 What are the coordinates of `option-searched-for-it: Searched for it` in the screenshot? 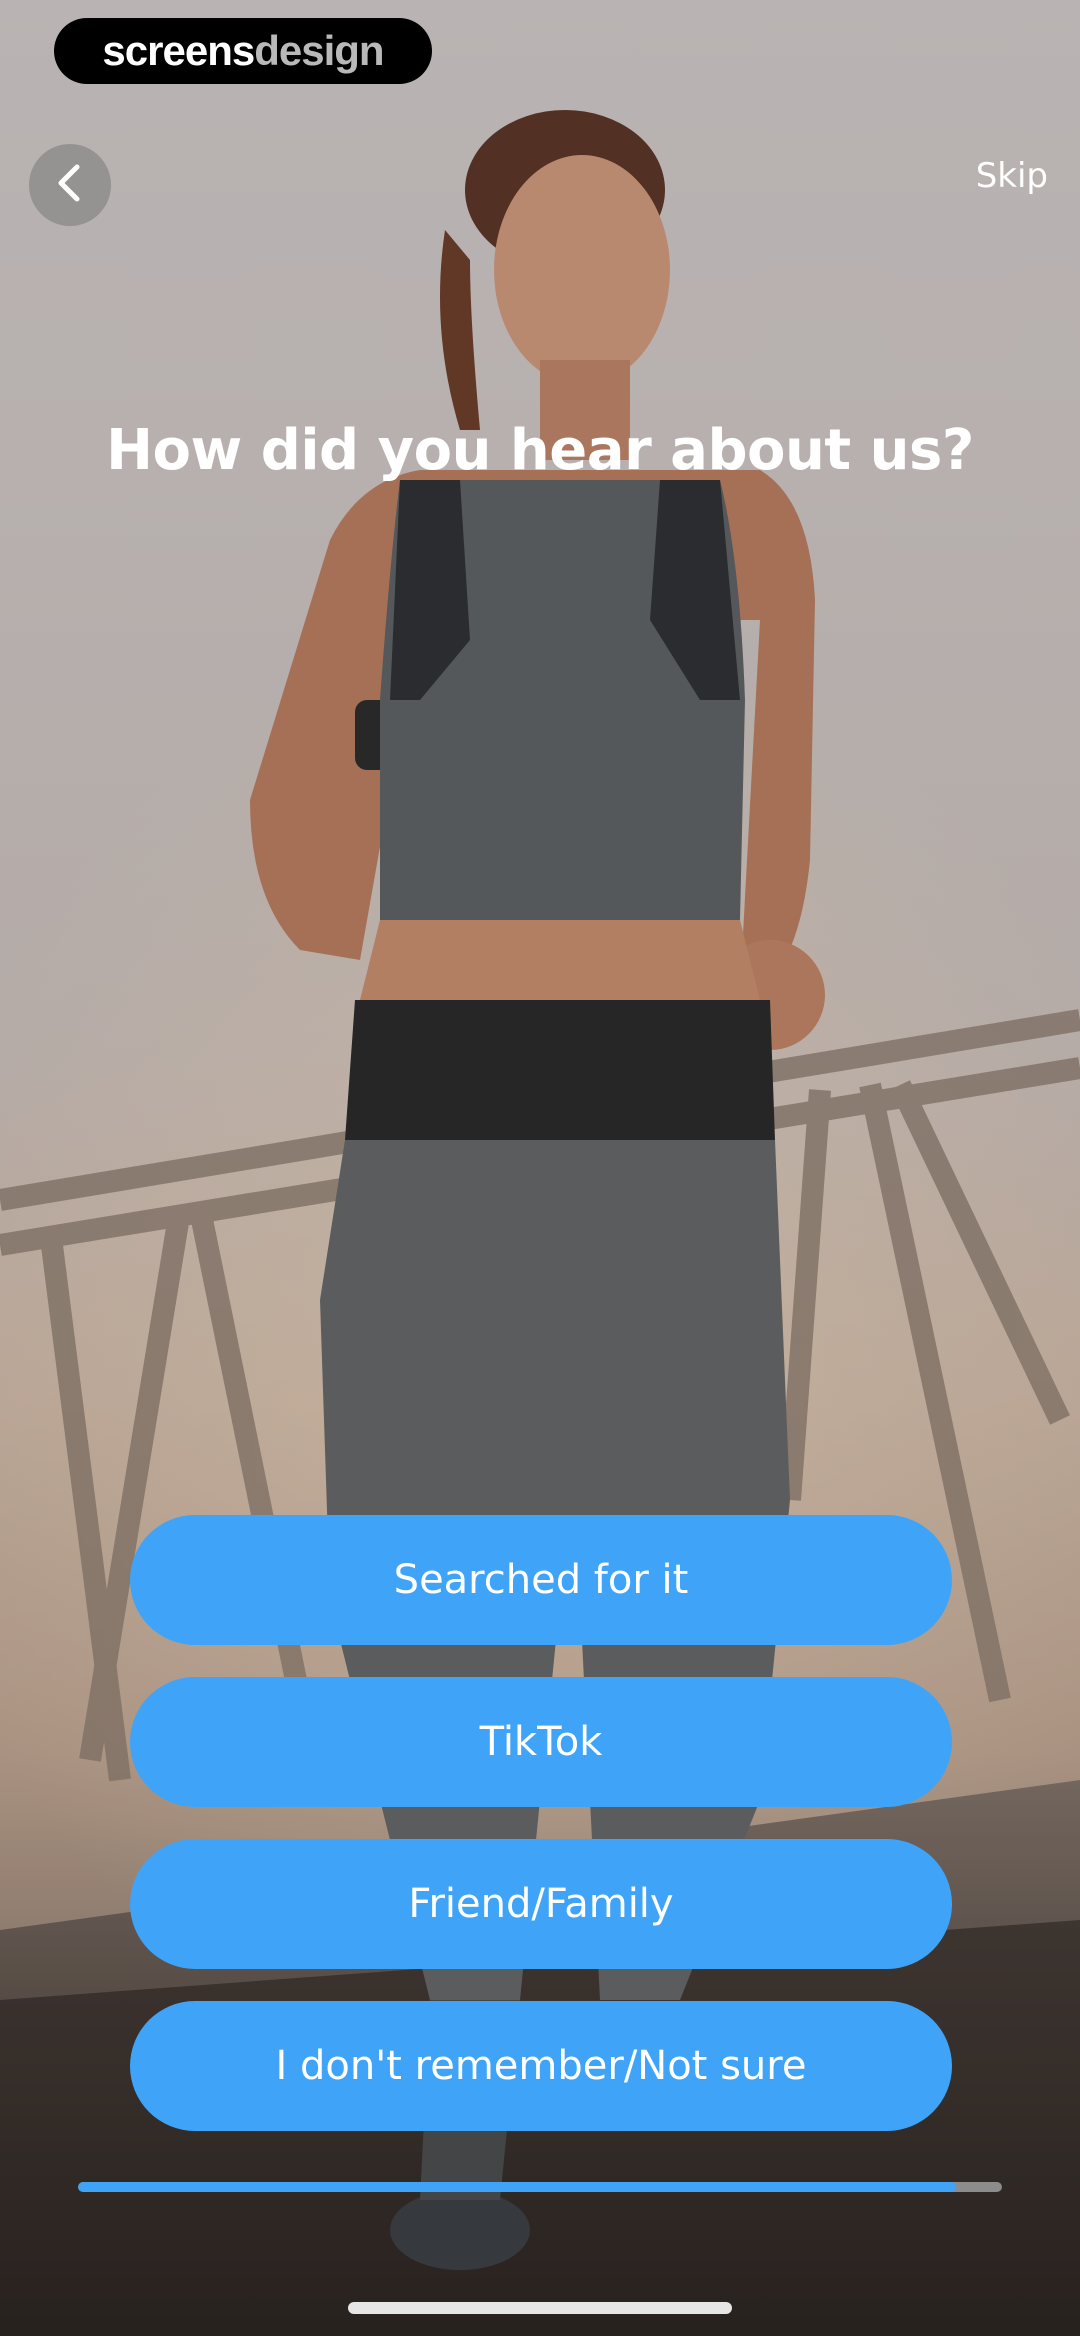 It's located at (541, 1580).